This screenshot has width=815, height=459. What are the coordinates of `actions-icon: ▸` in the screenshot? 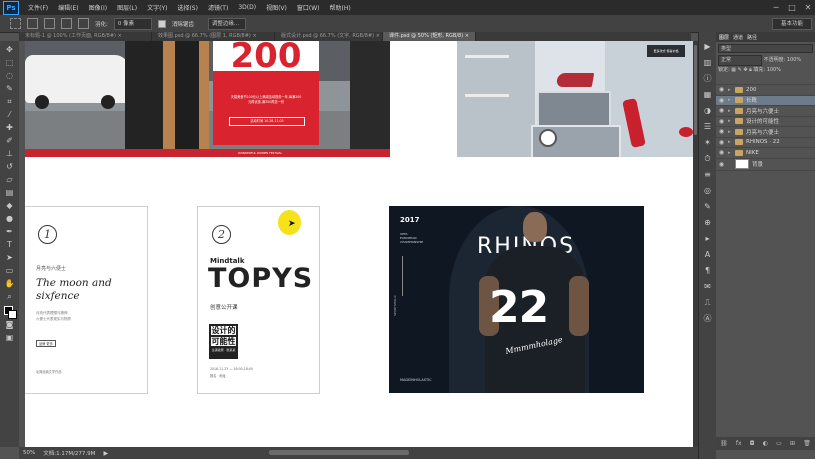 It's located at (707, 239).